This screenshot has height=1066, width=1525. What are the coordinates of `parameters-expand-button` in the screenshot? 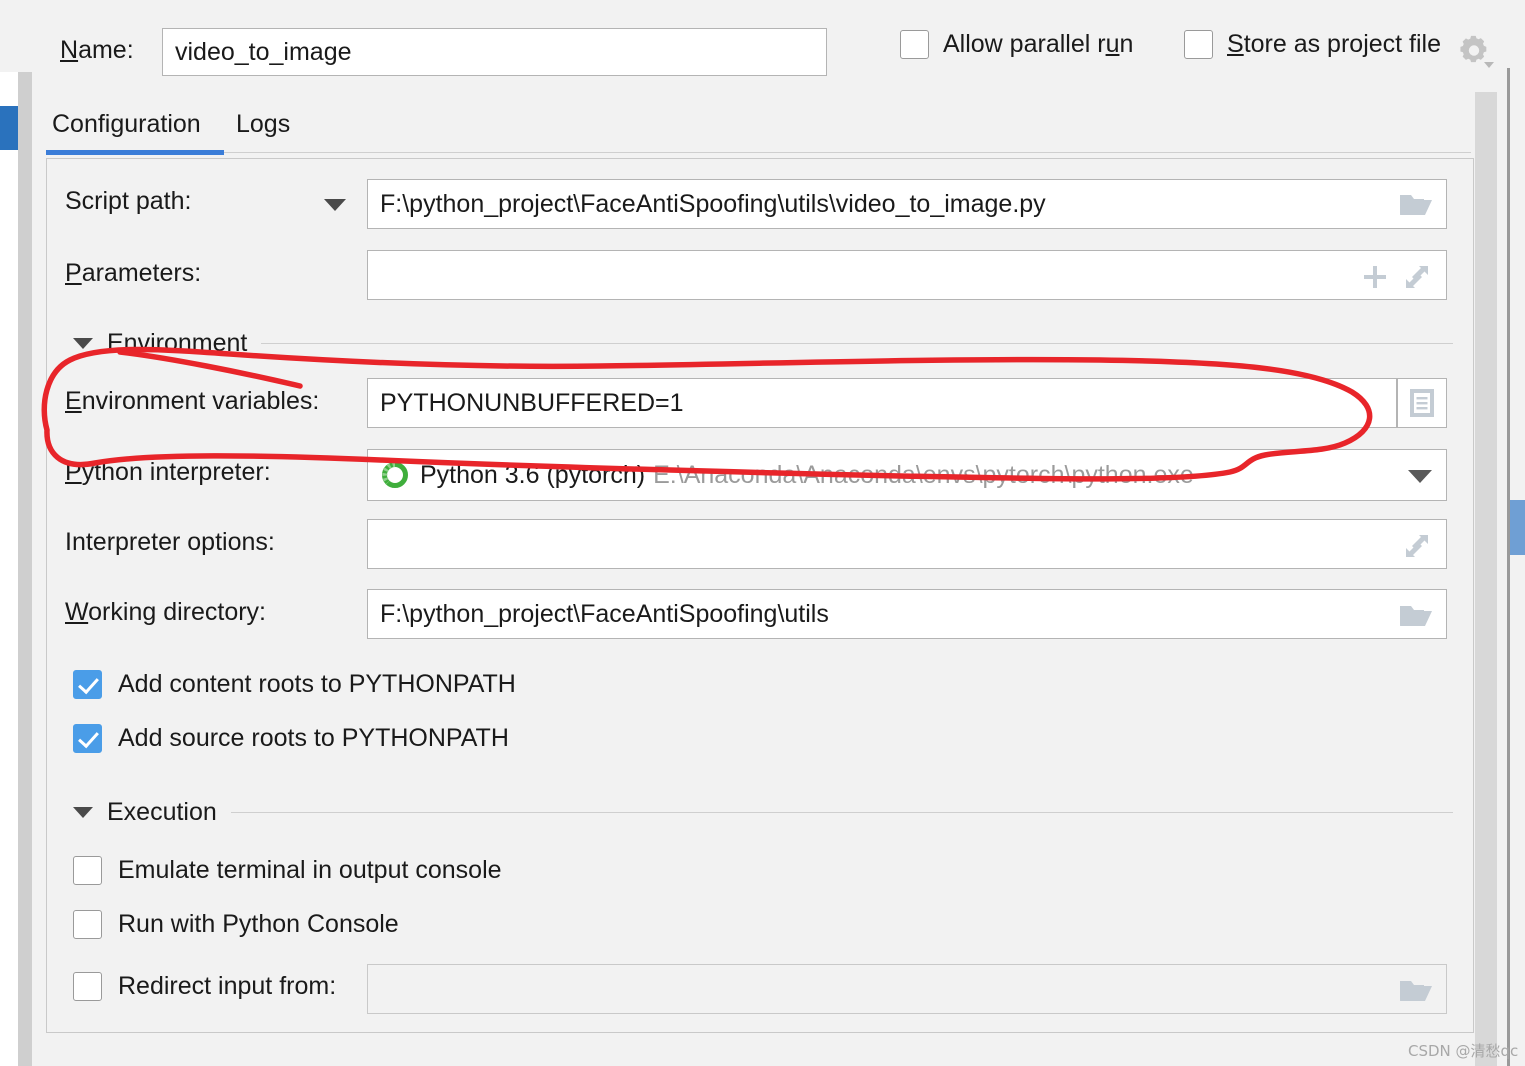 It's located at (1417, 277).